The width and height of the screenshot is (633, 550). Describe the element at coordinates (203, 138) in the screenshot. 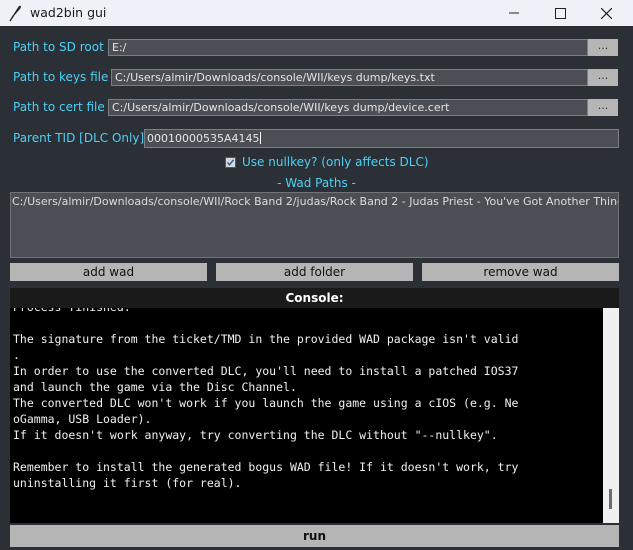

I see `parent-tid-value: 00010000535A4145` at that location.